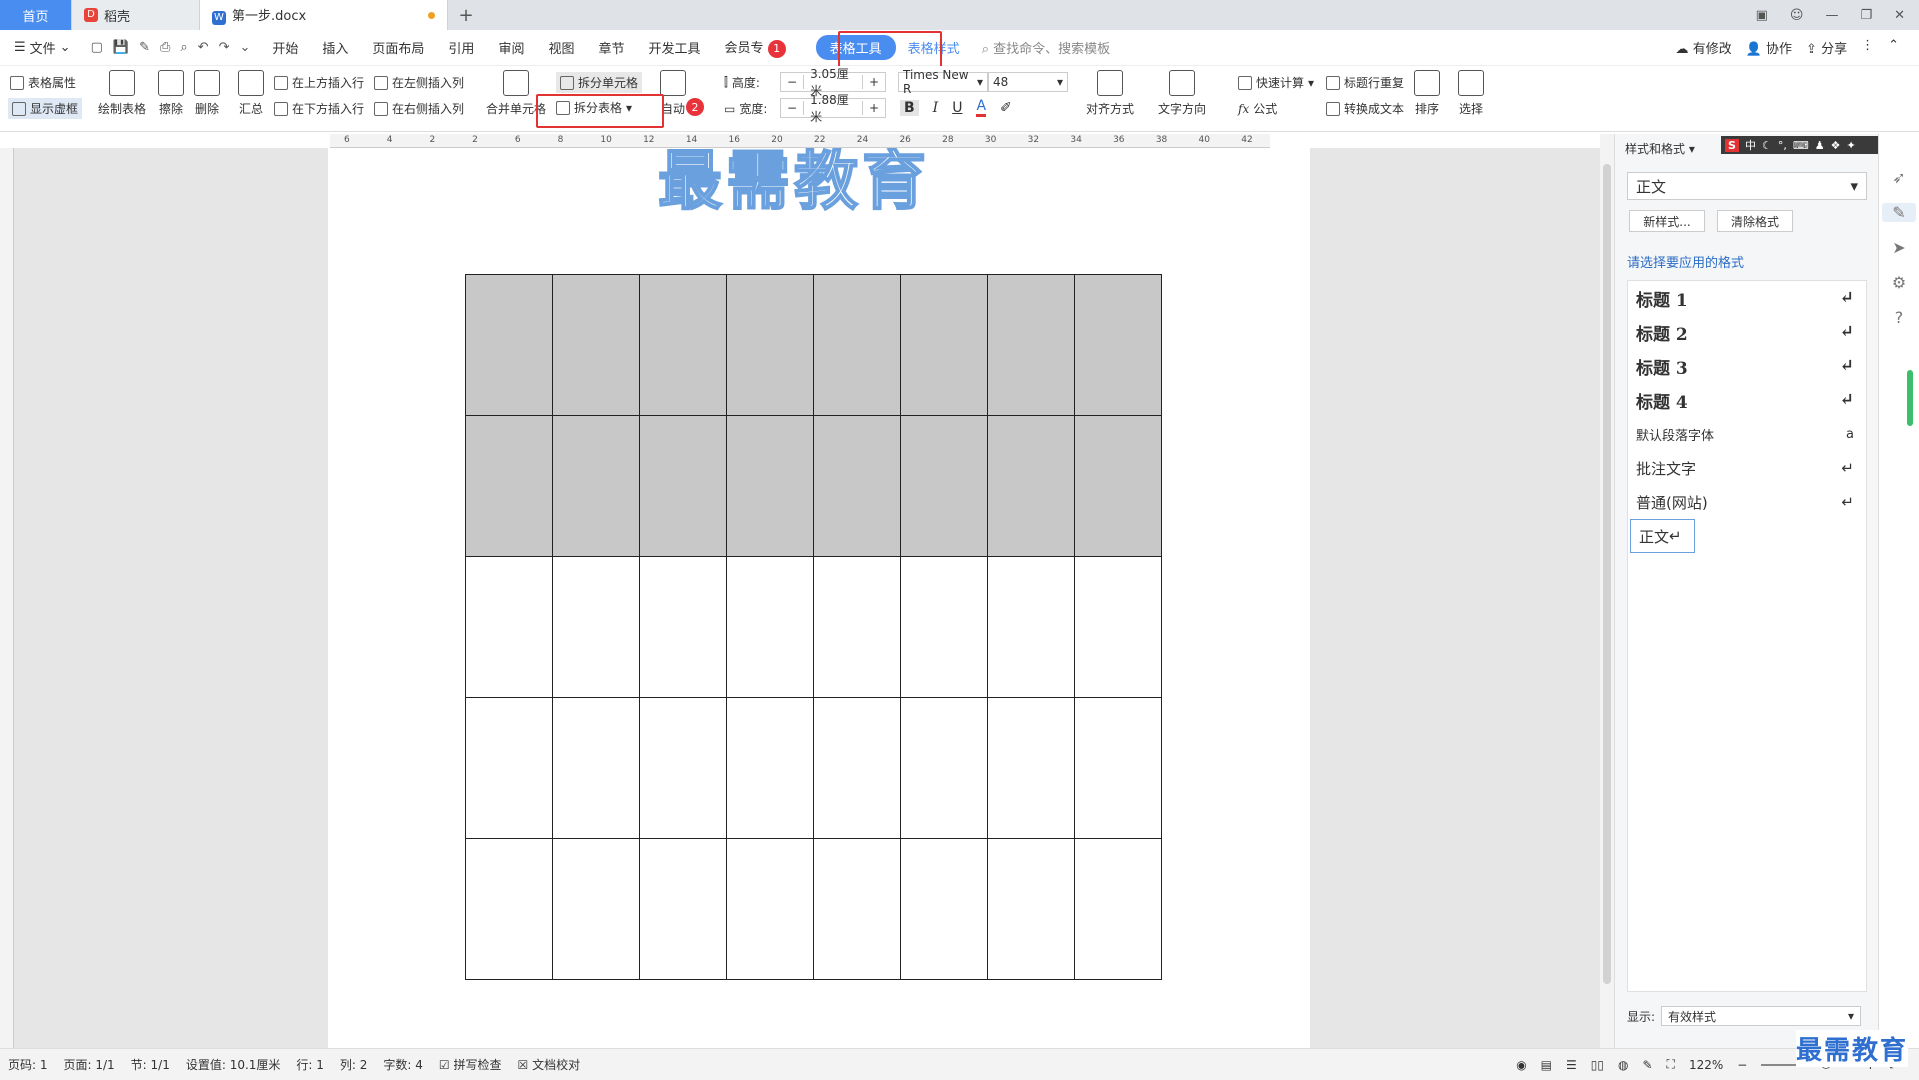  I want to click on style-heading-3: 标题 3 ↵, so click(1747, 366).